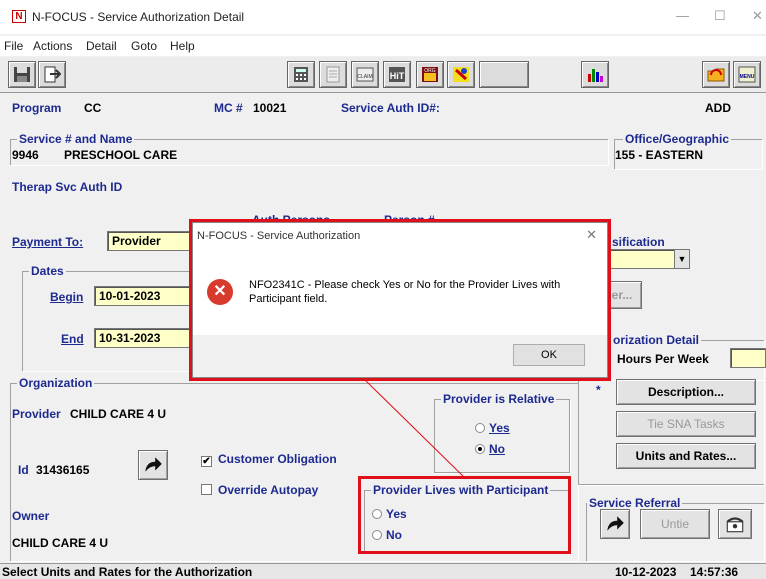 The width and height of the screenshot is (766, 579). Describe the element at coordinates (220, 292) in the screenshot. I see `error-icon: ✕` at that location.